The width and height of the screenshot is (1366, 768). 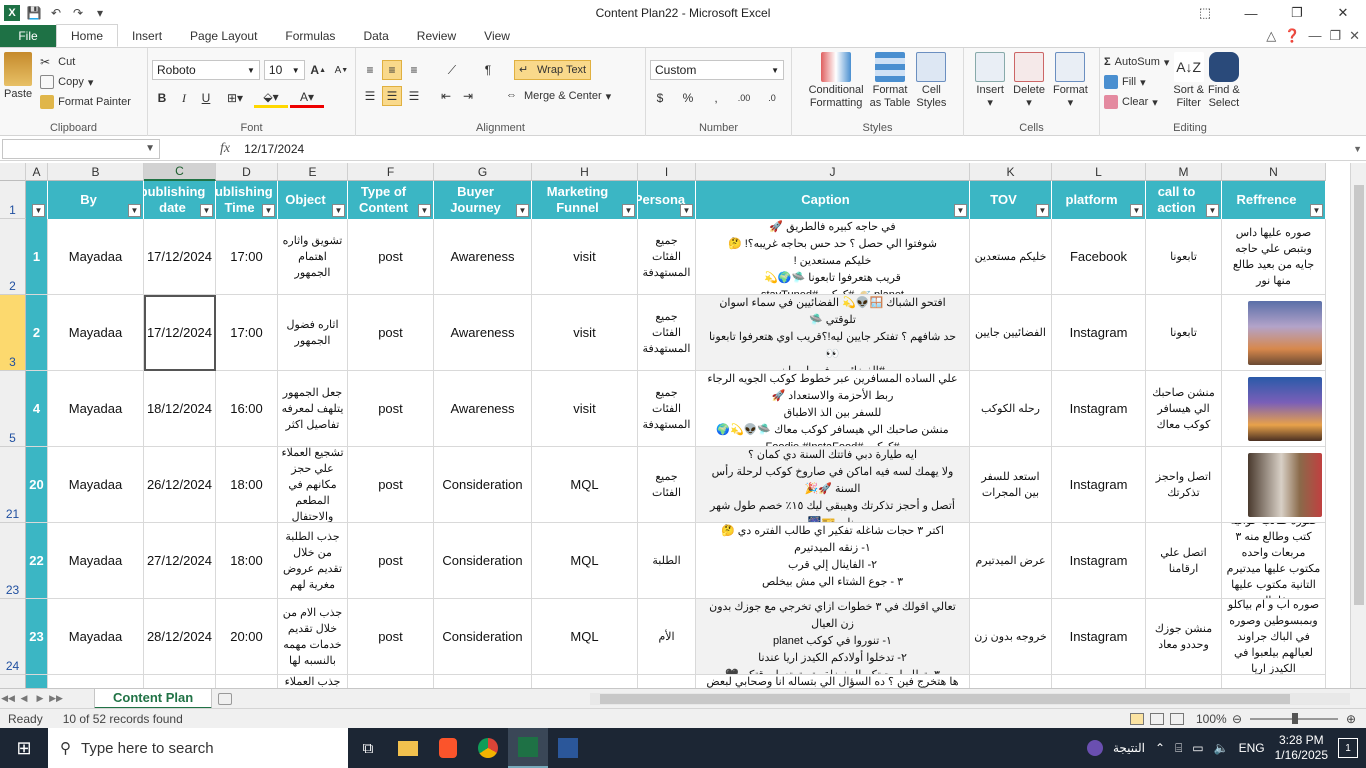 What do you see at coordinates (1184, 409) in the screenshot?
I see `table-cell-cta: منشن صاحبك الي هيسافر كوكب معاك` at bounding box center [1184, 409].